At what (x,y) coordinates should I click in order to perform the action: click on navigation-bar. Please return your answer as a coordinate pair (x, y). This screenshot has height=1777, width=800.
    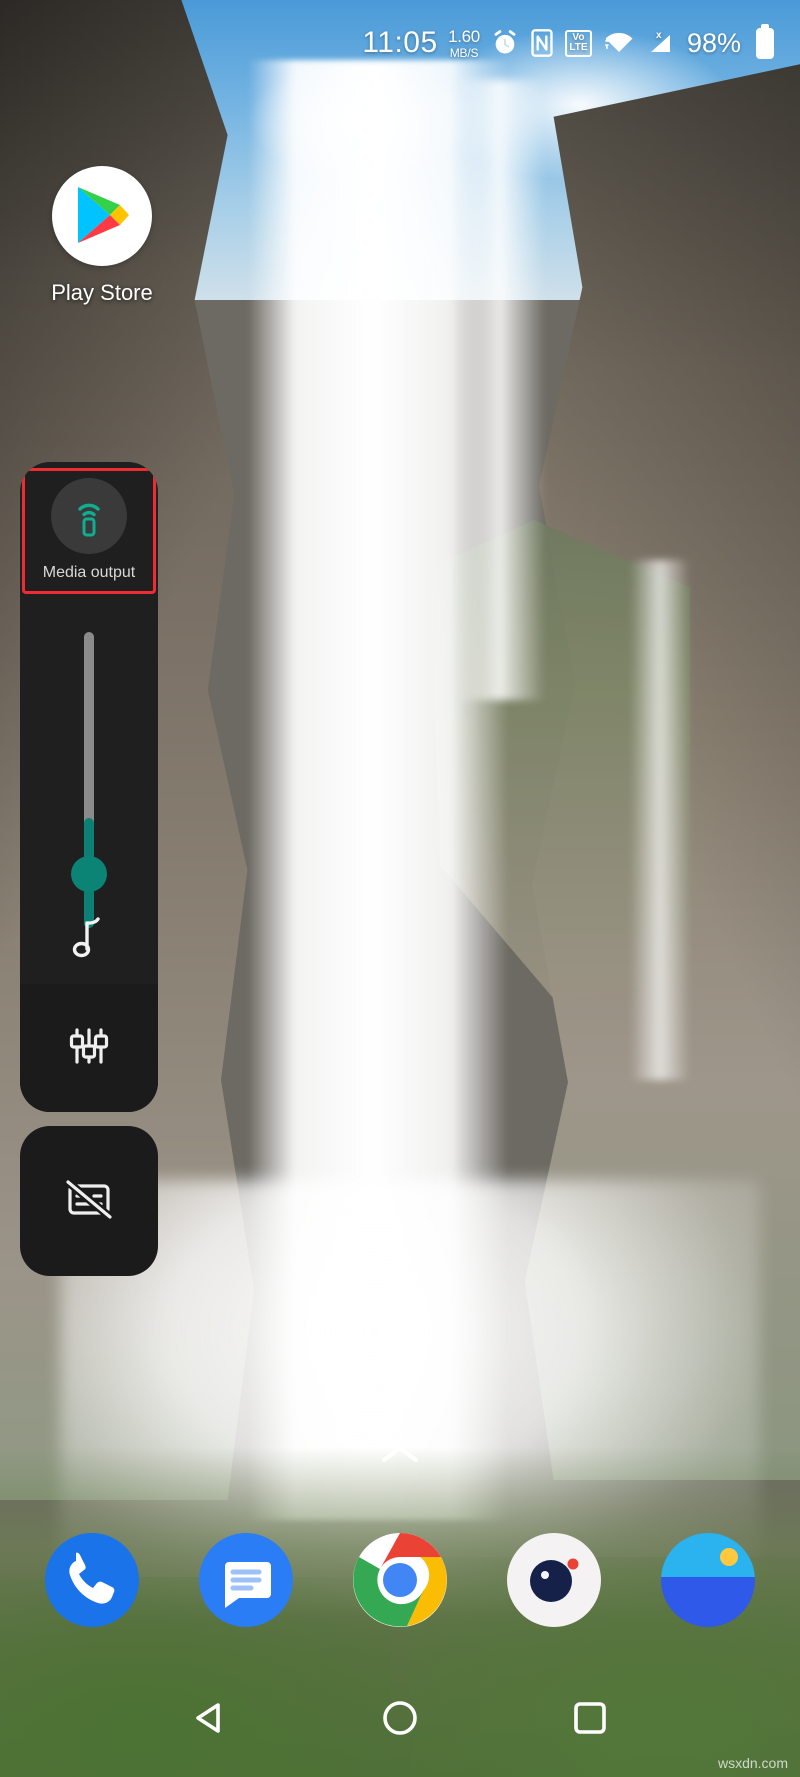
    Looking at the image, I should click on (400, 1718).